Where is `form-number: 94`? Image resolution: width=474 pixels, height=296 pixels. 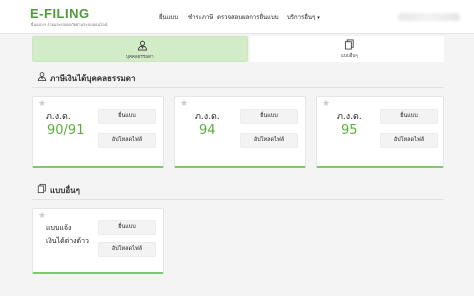 form-number: 94 is located at coordinates (207, 130).